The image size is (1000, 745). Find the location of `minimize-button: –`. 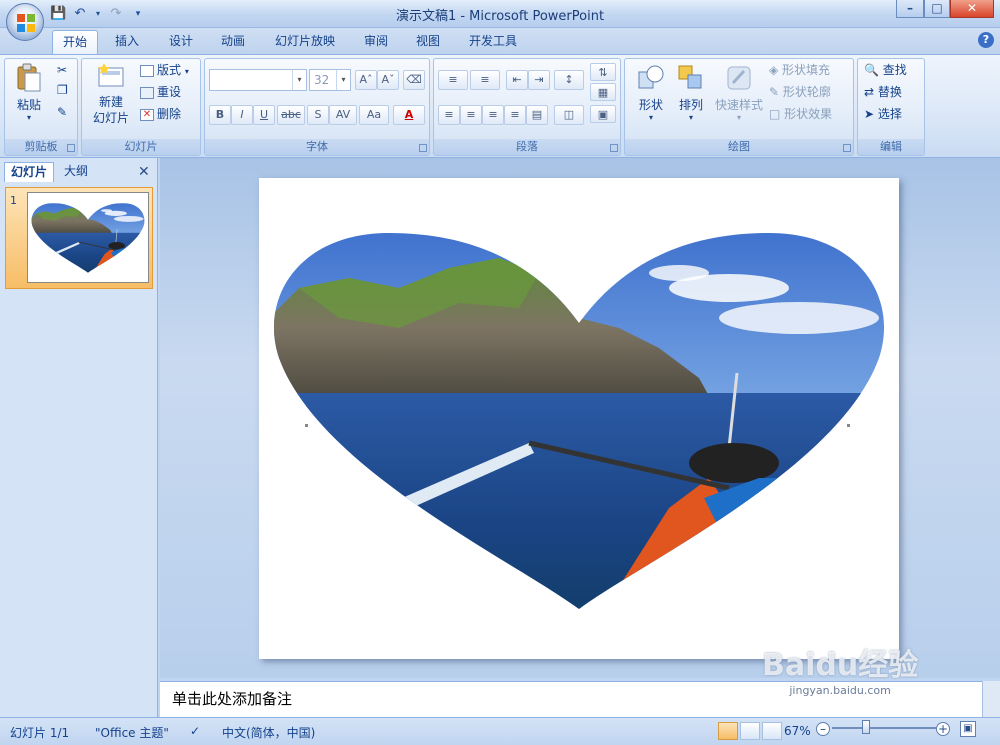

minimize-button: – is located at coordinates (910, 9).